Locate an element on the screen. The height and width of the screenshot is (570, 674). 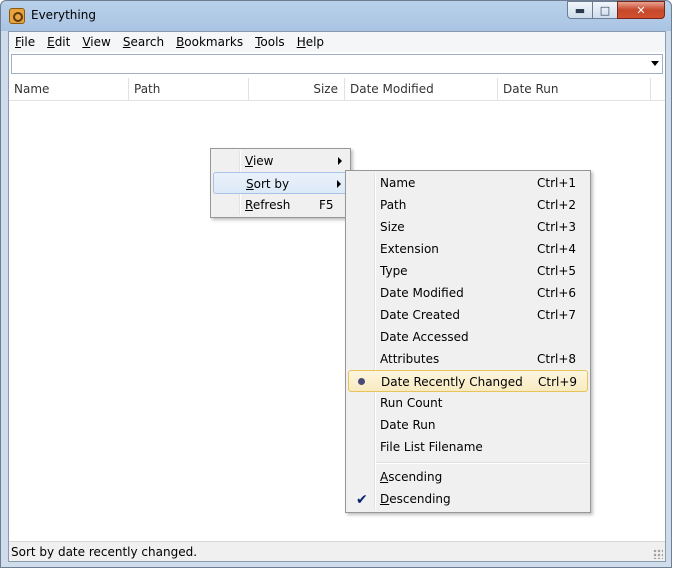
menu-item-label: Date Run is located at coordinates (408, 425).